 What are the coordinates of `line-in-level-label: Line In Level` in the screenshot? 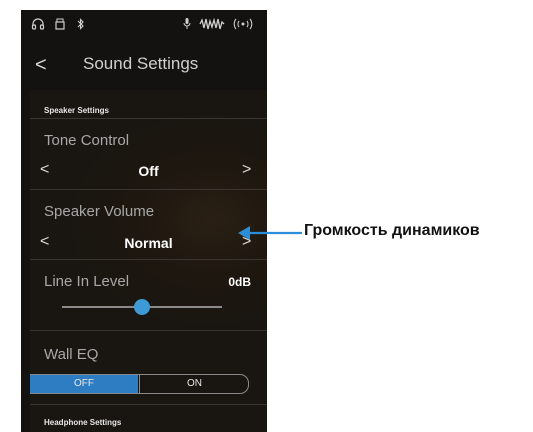 It's located at (87, 281).